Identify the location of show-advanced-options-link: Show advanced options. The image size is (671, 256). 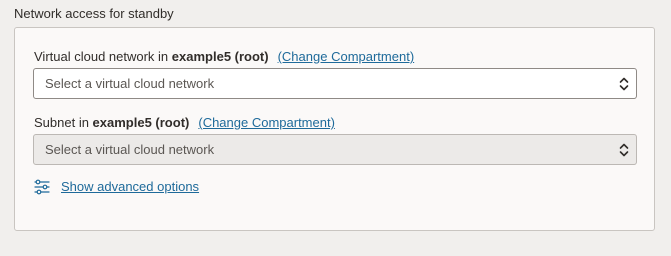
(130, 187).